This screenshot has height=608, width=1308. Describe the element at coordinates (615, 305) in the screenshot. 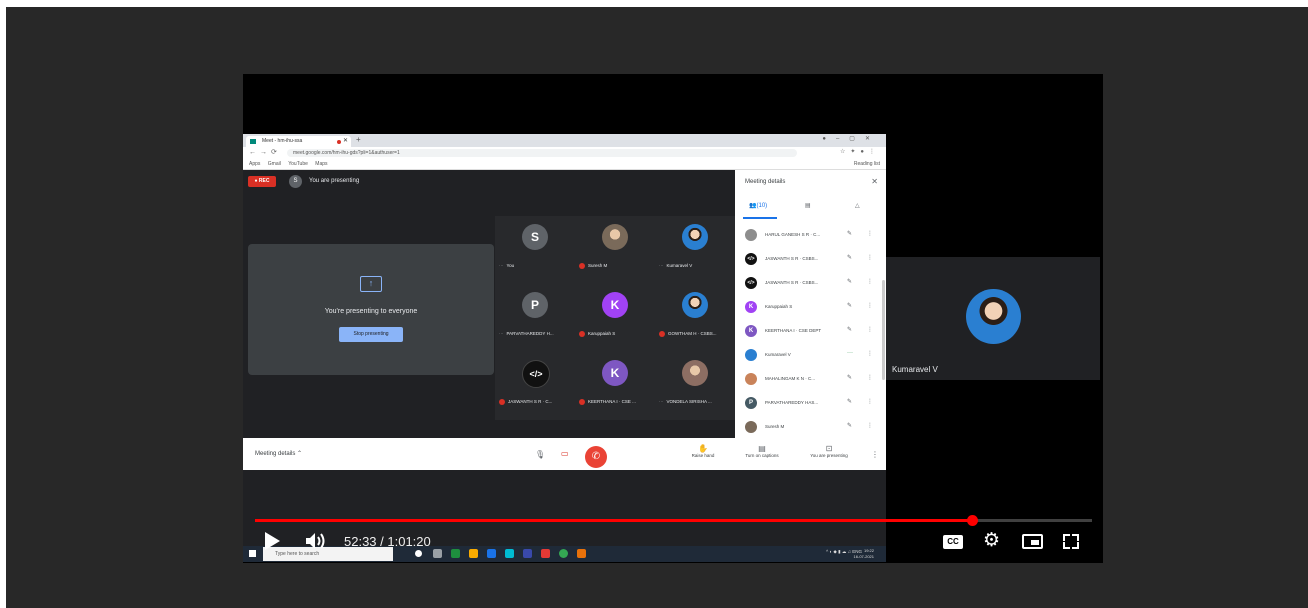

I see `participant-avatar: K` at that location.